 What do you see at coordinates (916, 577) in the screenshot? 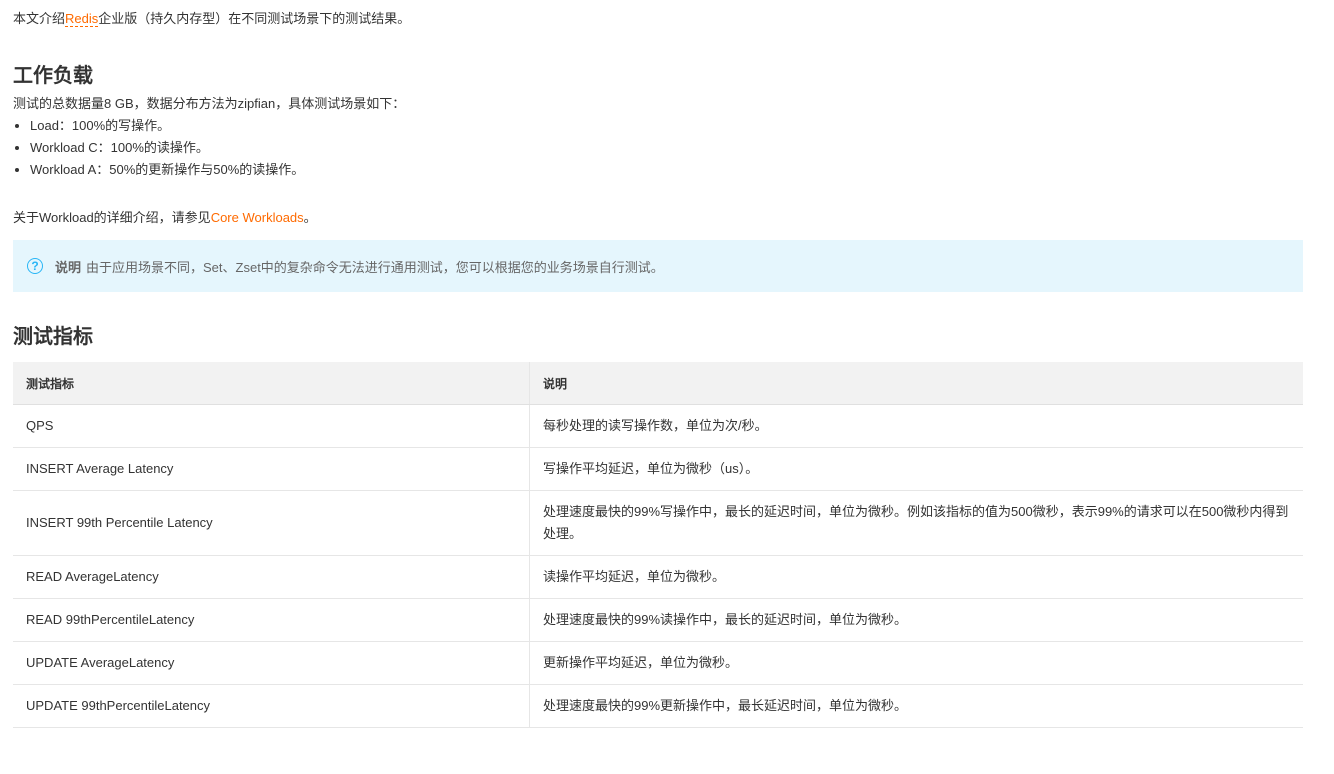
I see `metric-description: 读操作平均延迟，单位为微秒。` at bounding box center [916, 577].